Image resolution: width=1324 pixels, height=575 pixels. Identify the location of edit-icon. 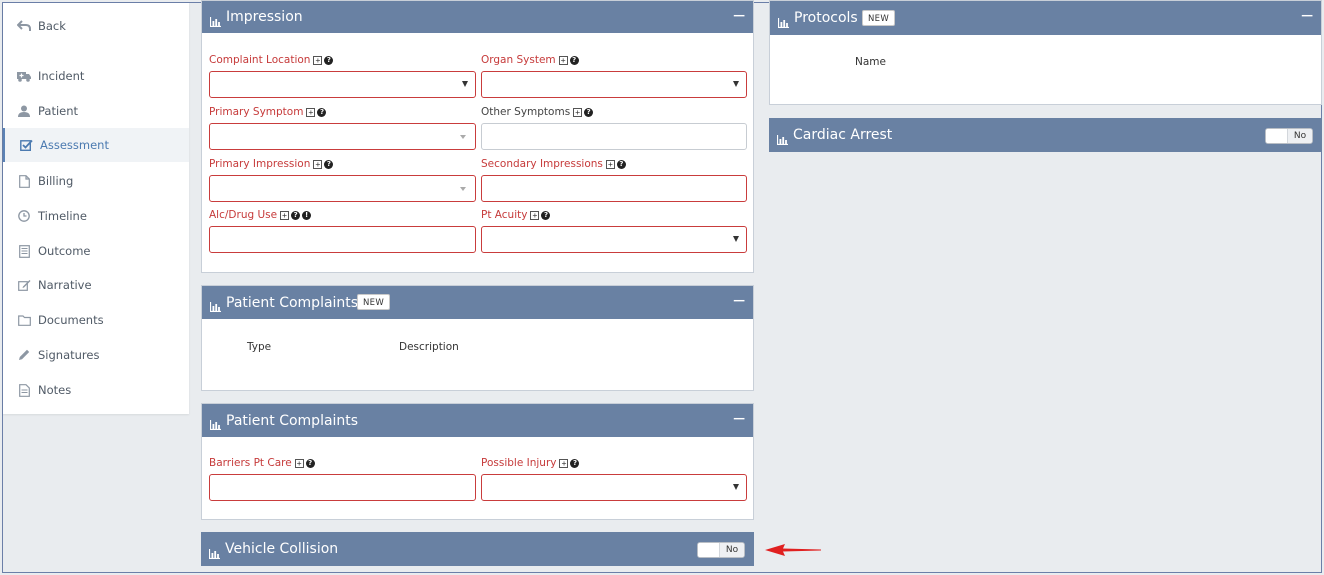
(24, 285).